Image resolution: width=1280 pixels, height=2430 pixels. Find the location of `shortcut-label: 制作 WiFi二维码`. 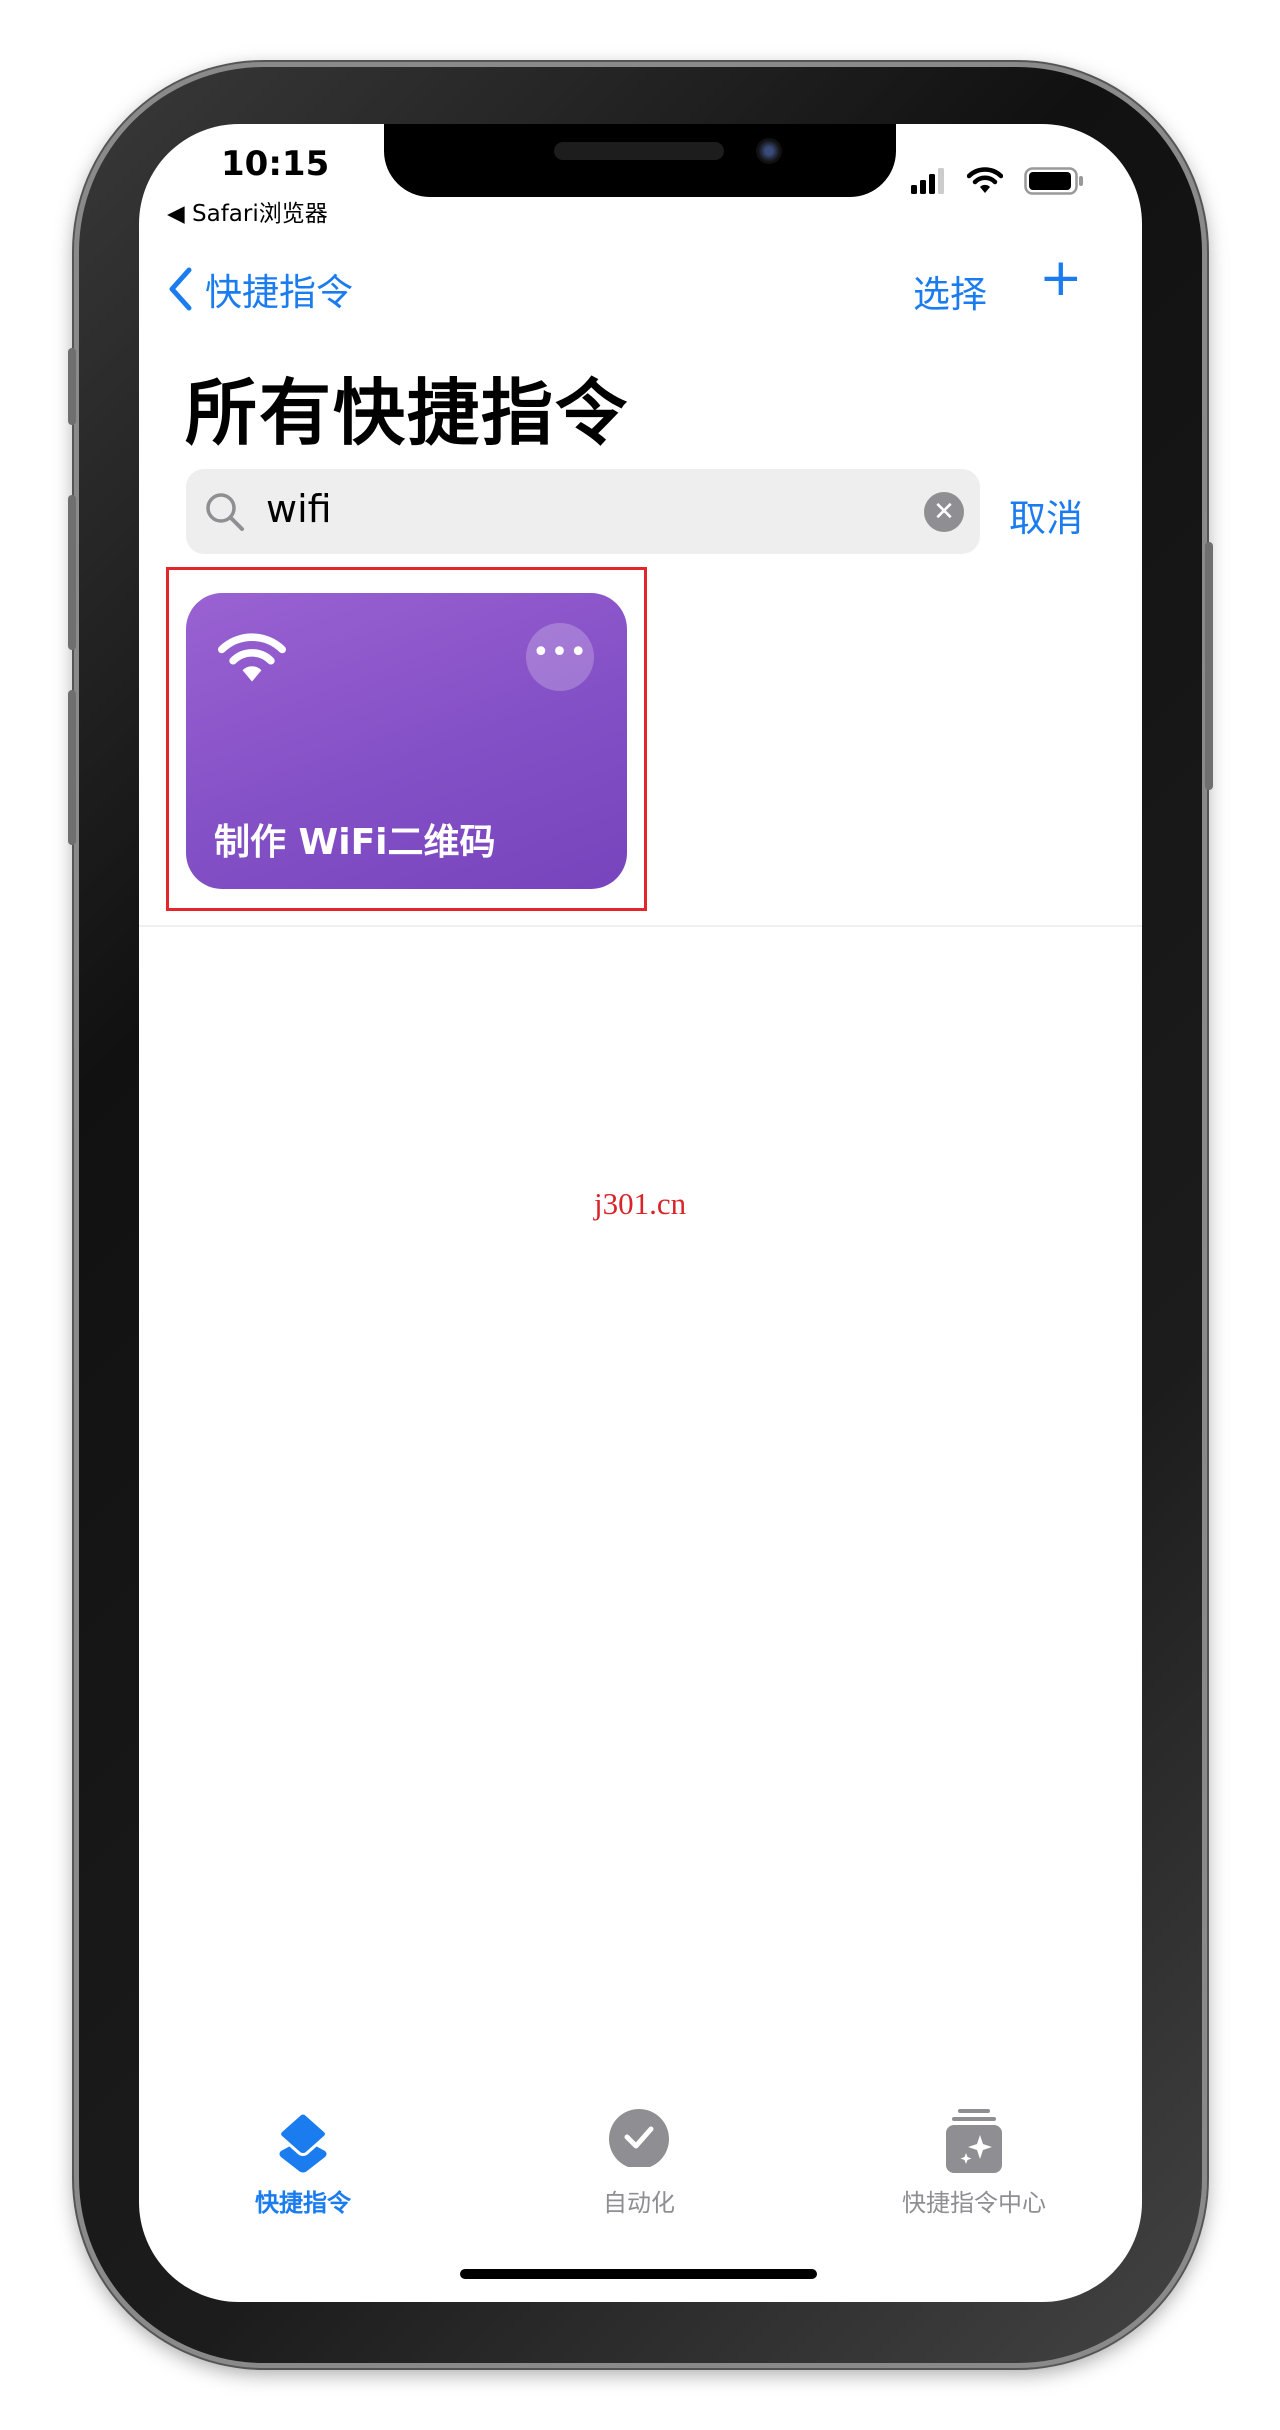

shortcut-label: 制作 WiFi二维码 is located at coordinates (355, 842).